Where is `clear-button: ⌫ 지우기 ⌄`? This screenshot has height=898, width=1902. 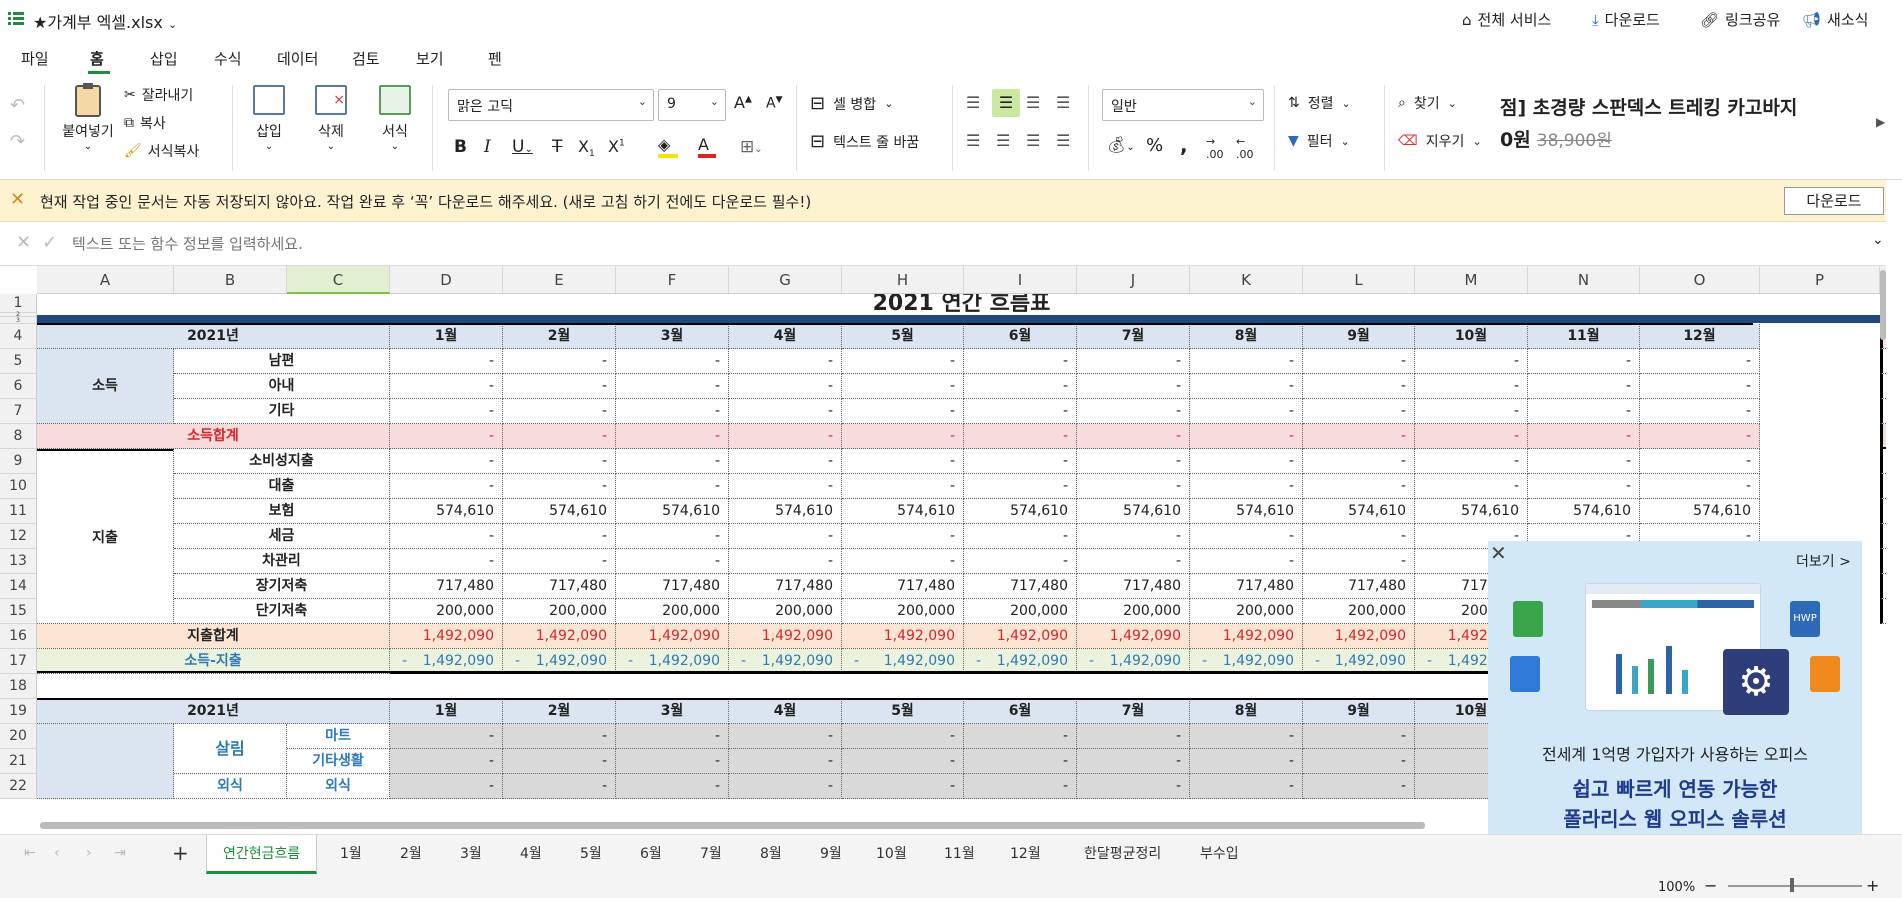
clear-button: ⌫ 지우기 ⌄ is located at coordinates (1440, 141).